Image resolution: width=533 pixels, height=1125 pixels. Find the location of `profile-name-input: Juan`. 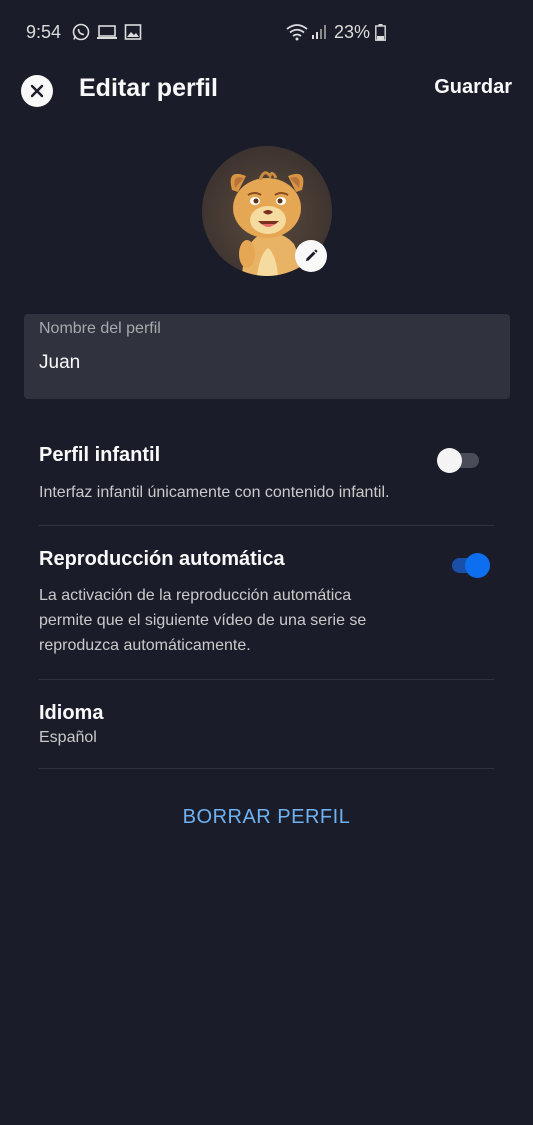

profile-name-input: Juan is located at coordinates (267, 363).